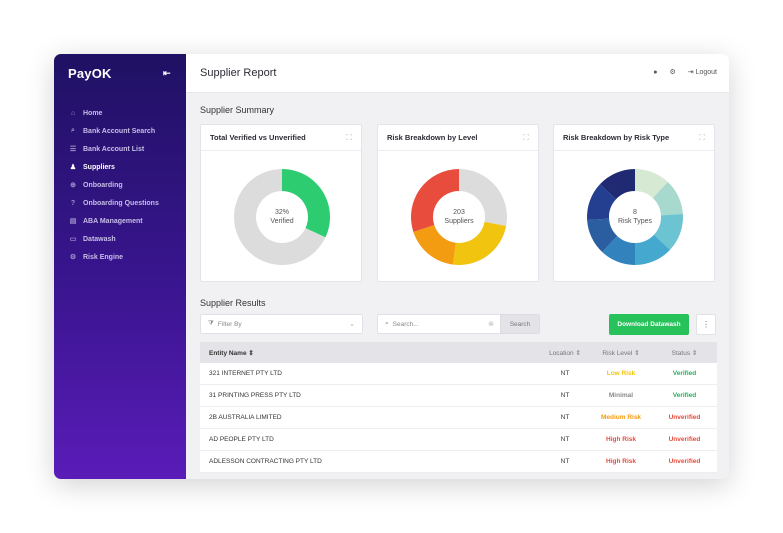  Describe the element at coordinates (245, 417) in the screenshot. I see `entity-name-cell: 2B AUSTRALIA LIMITED` at that location.